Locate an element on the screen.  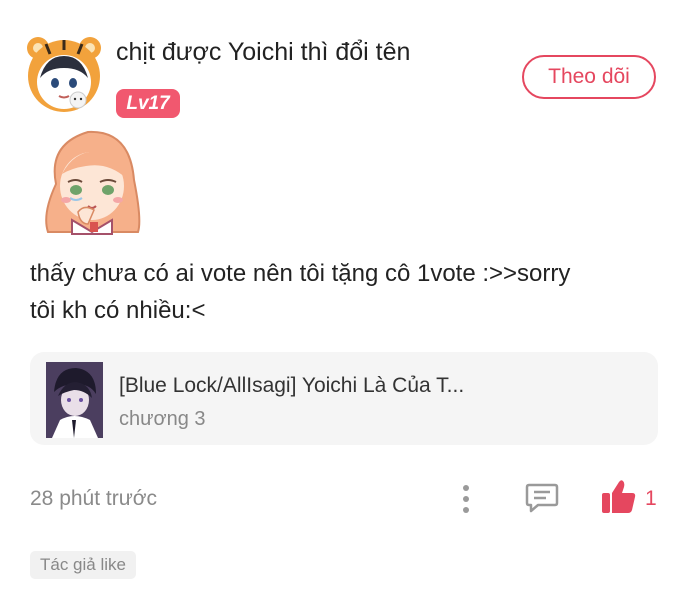
story-chapter: chương 3 is located at coordinates (162, 419).